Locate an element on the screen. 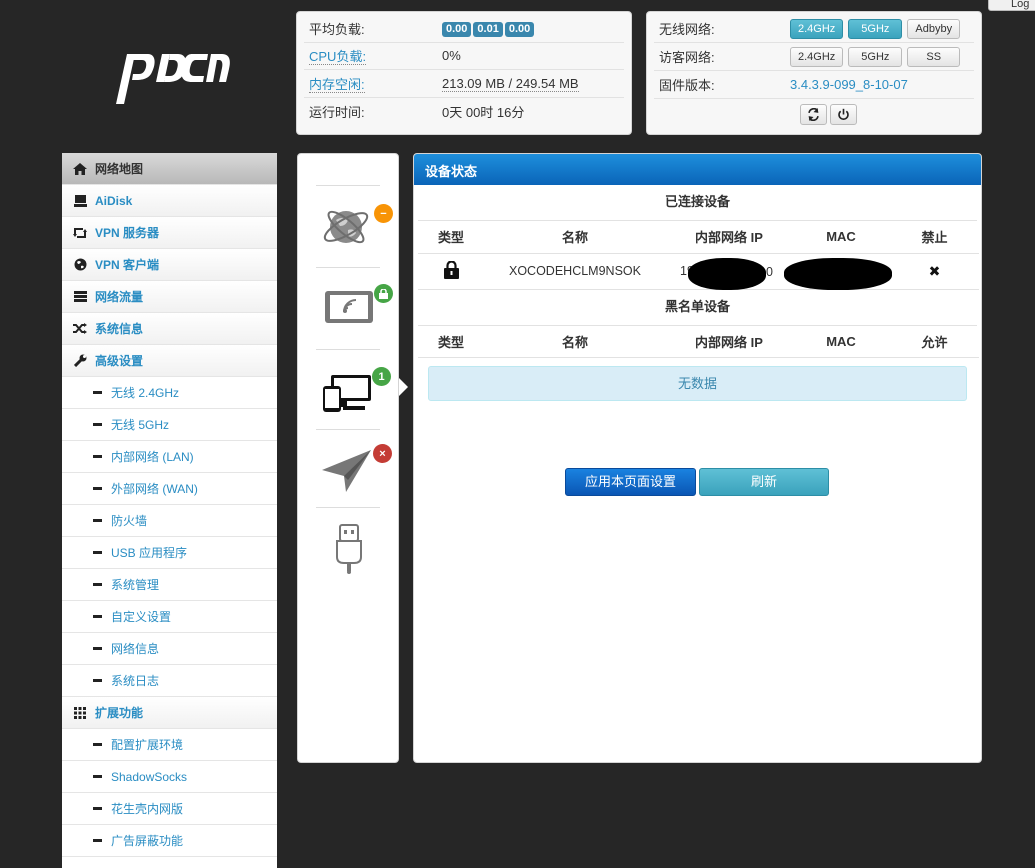  memory-row: 内存空闲: 213.09 MB / 249.54 MB is located at coordinates (464, 84).